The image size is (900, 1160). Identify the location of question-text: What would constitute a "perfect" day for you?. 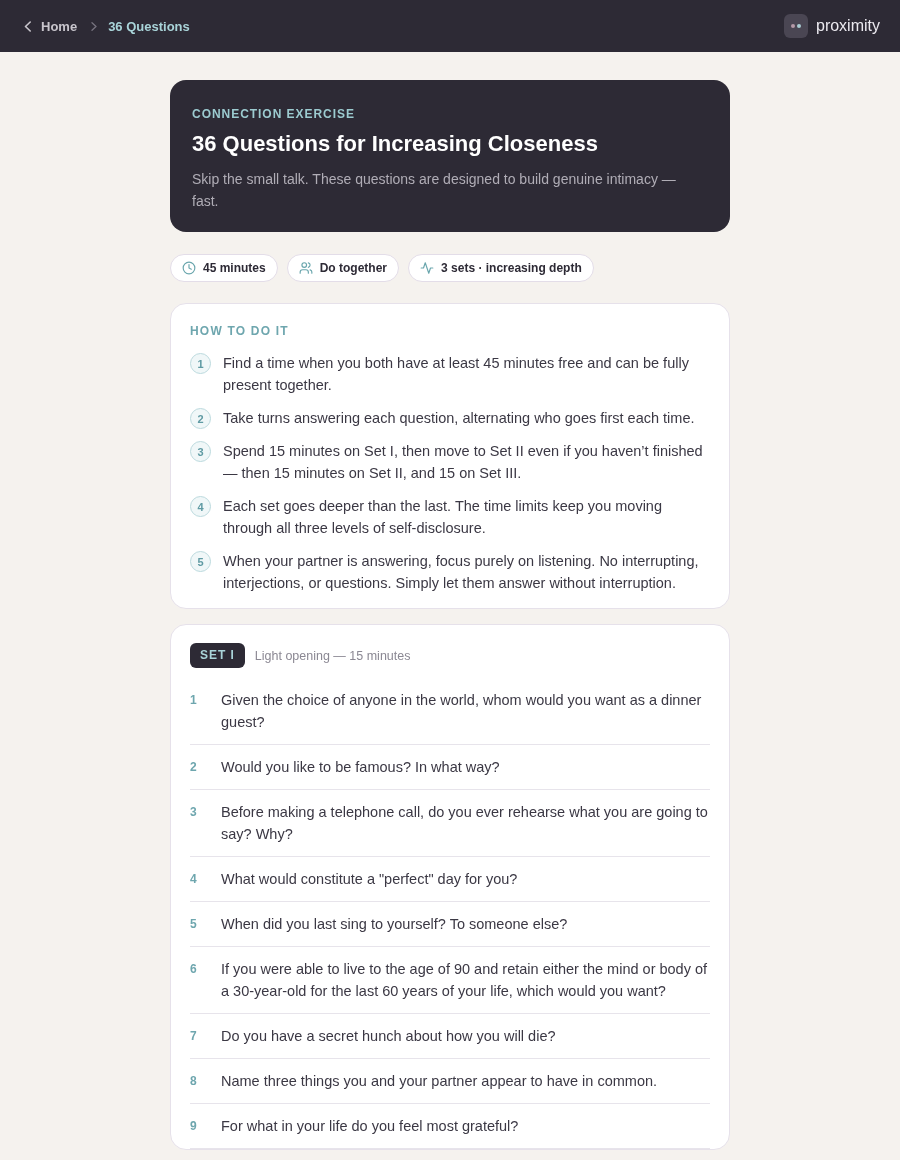
(370, 879).